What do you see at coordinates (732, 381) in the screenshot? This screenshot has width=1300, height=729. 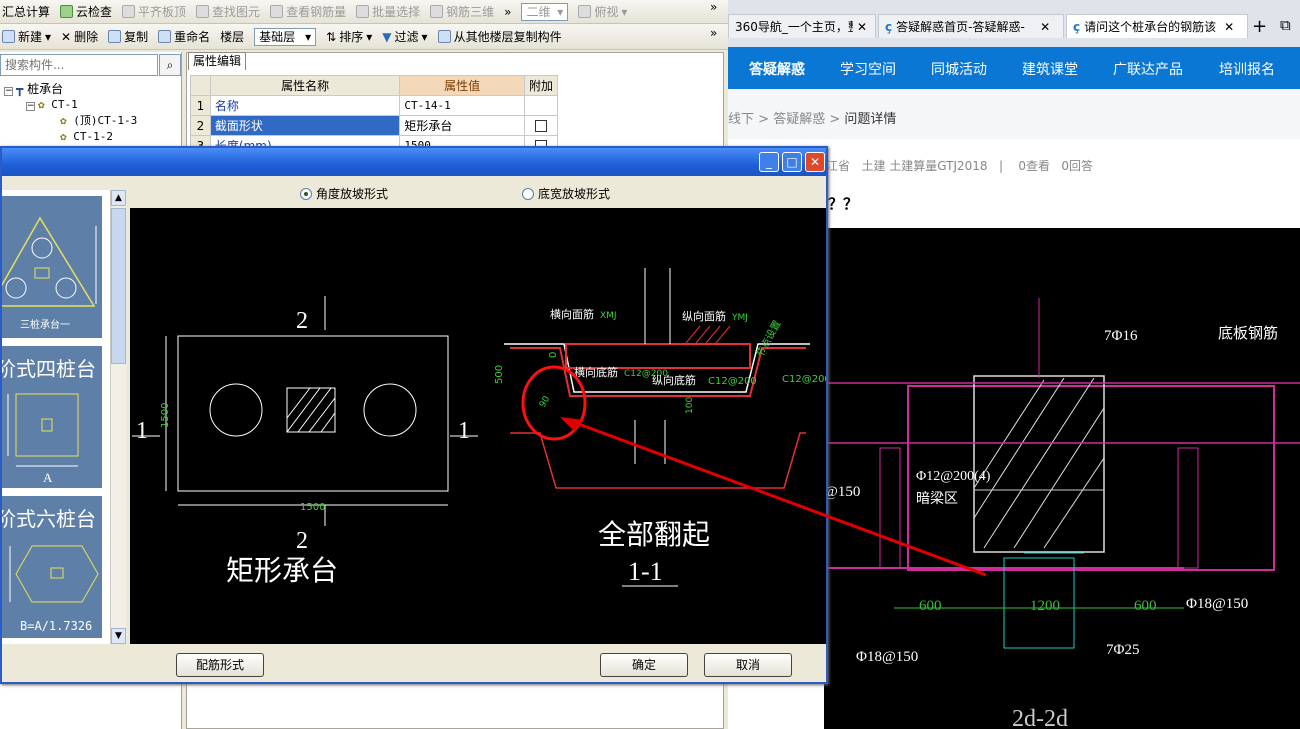 I see `cad-code: C12@200` at bounding box center [732, 381].